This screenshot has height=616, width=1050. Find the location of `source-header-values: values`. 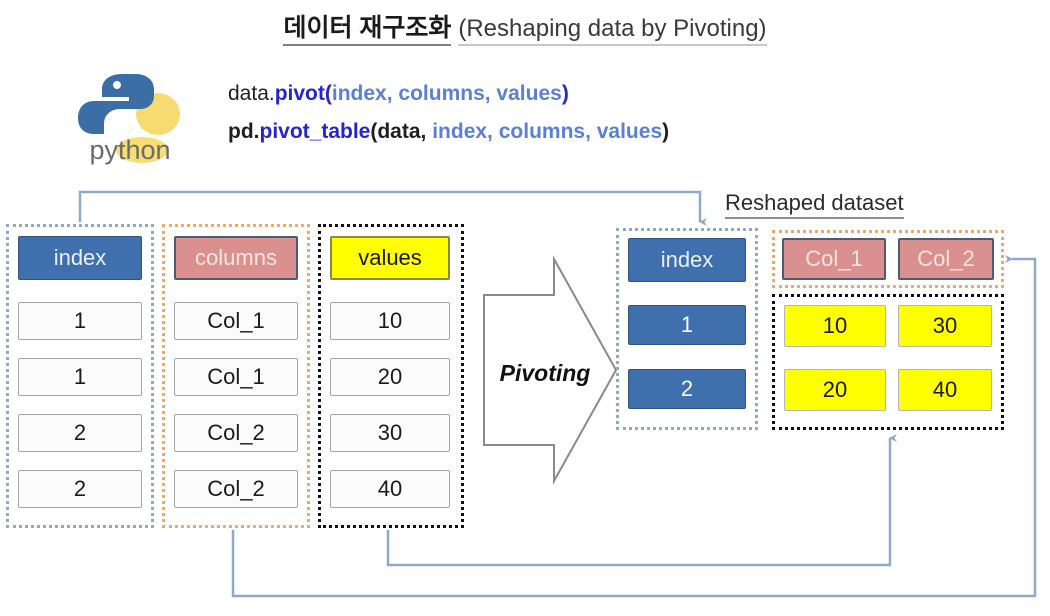

source-header-values: values is located at coordinates (390, 258).